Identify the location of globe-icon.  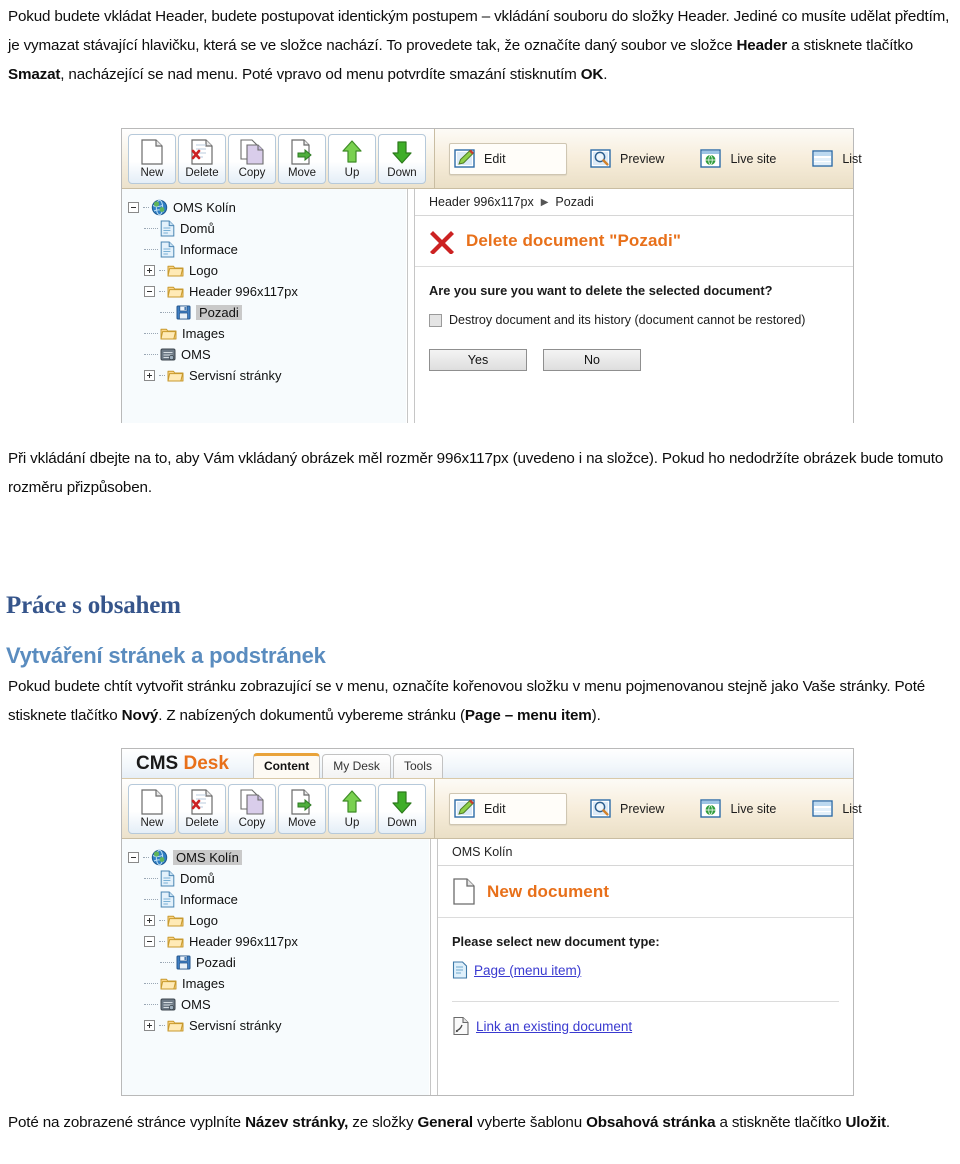
(159, 207).